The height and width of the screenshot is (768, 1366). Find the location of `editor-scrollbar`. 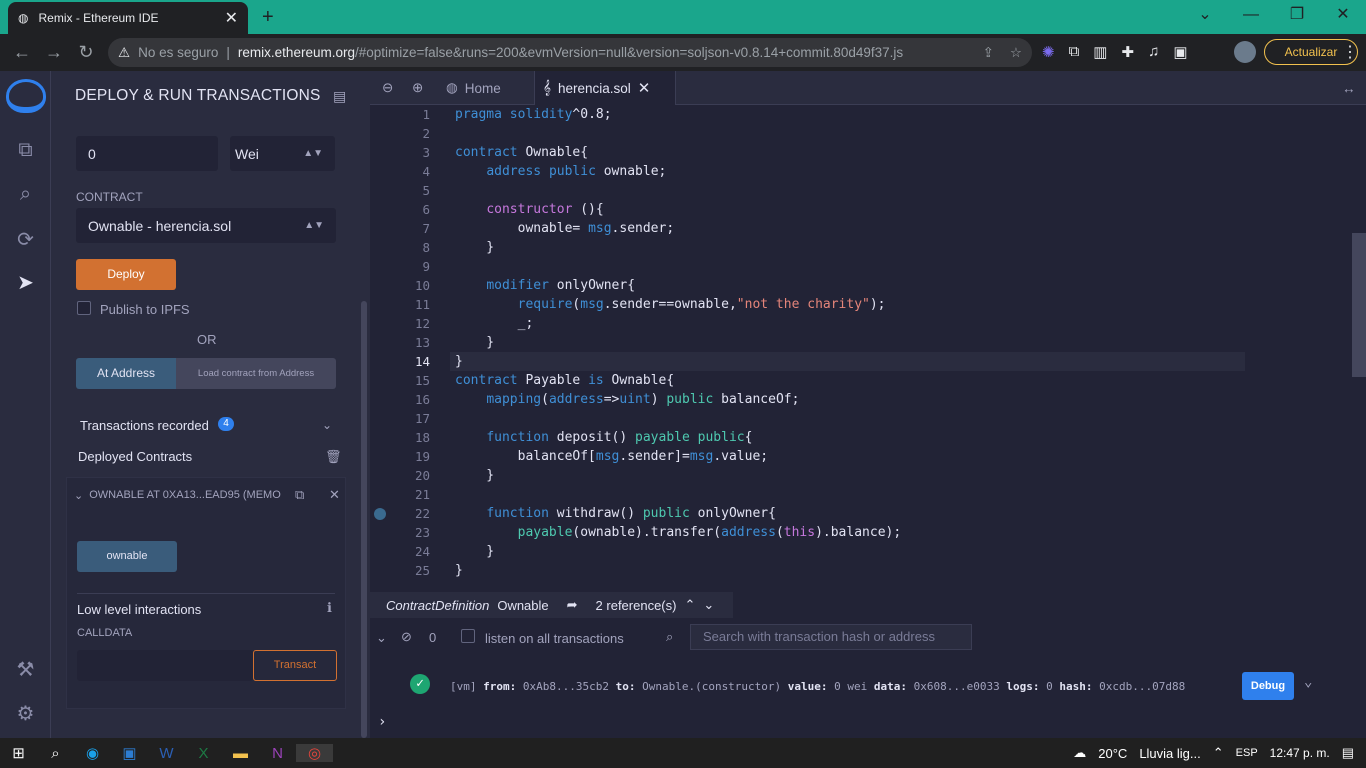

editor-scrollbar is located at coordinates (1359, 305).